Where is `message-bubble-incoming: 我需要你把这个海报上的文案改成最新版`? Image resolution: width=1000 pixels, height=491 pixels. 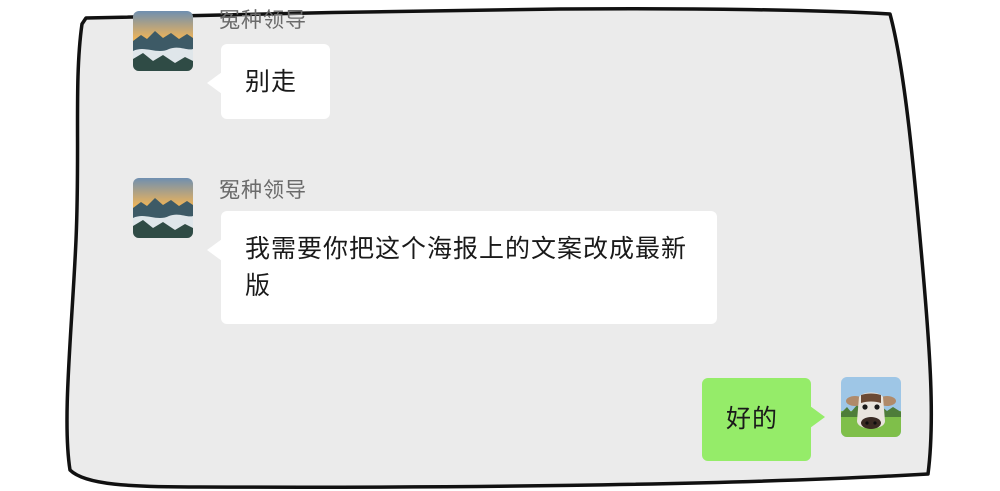 message-bubble-incoming: 我需要你把这个海报上的文案改成最新版 is located at coordinates (462, 267).